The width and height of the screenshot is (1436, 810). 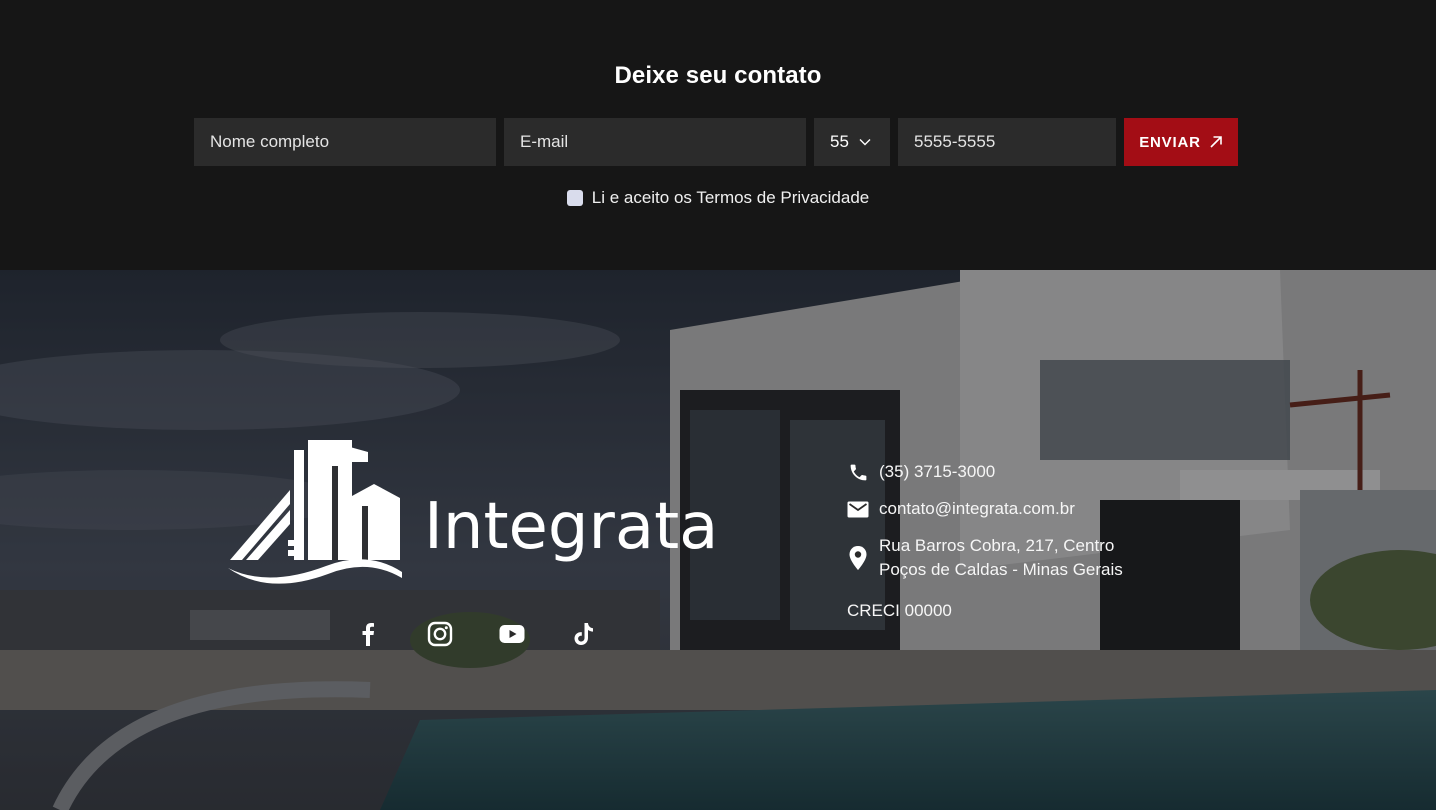 What do you see at coordinates (1170, 142) in the screenshot?
I see `send-button-label: ENVIAR` at bounding box center [1170, 142].